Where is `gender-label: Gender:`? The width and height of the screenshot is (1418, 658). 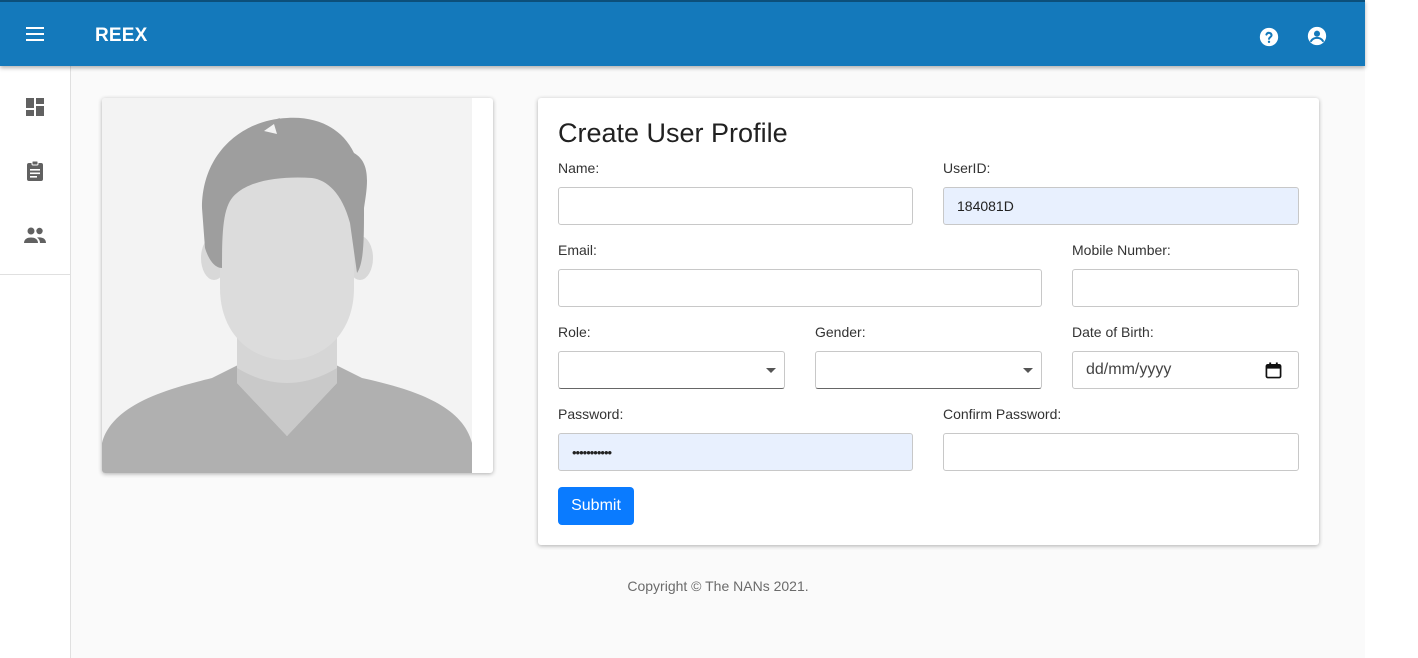
gender-label: Gender: is located at coordinates (840, 332).